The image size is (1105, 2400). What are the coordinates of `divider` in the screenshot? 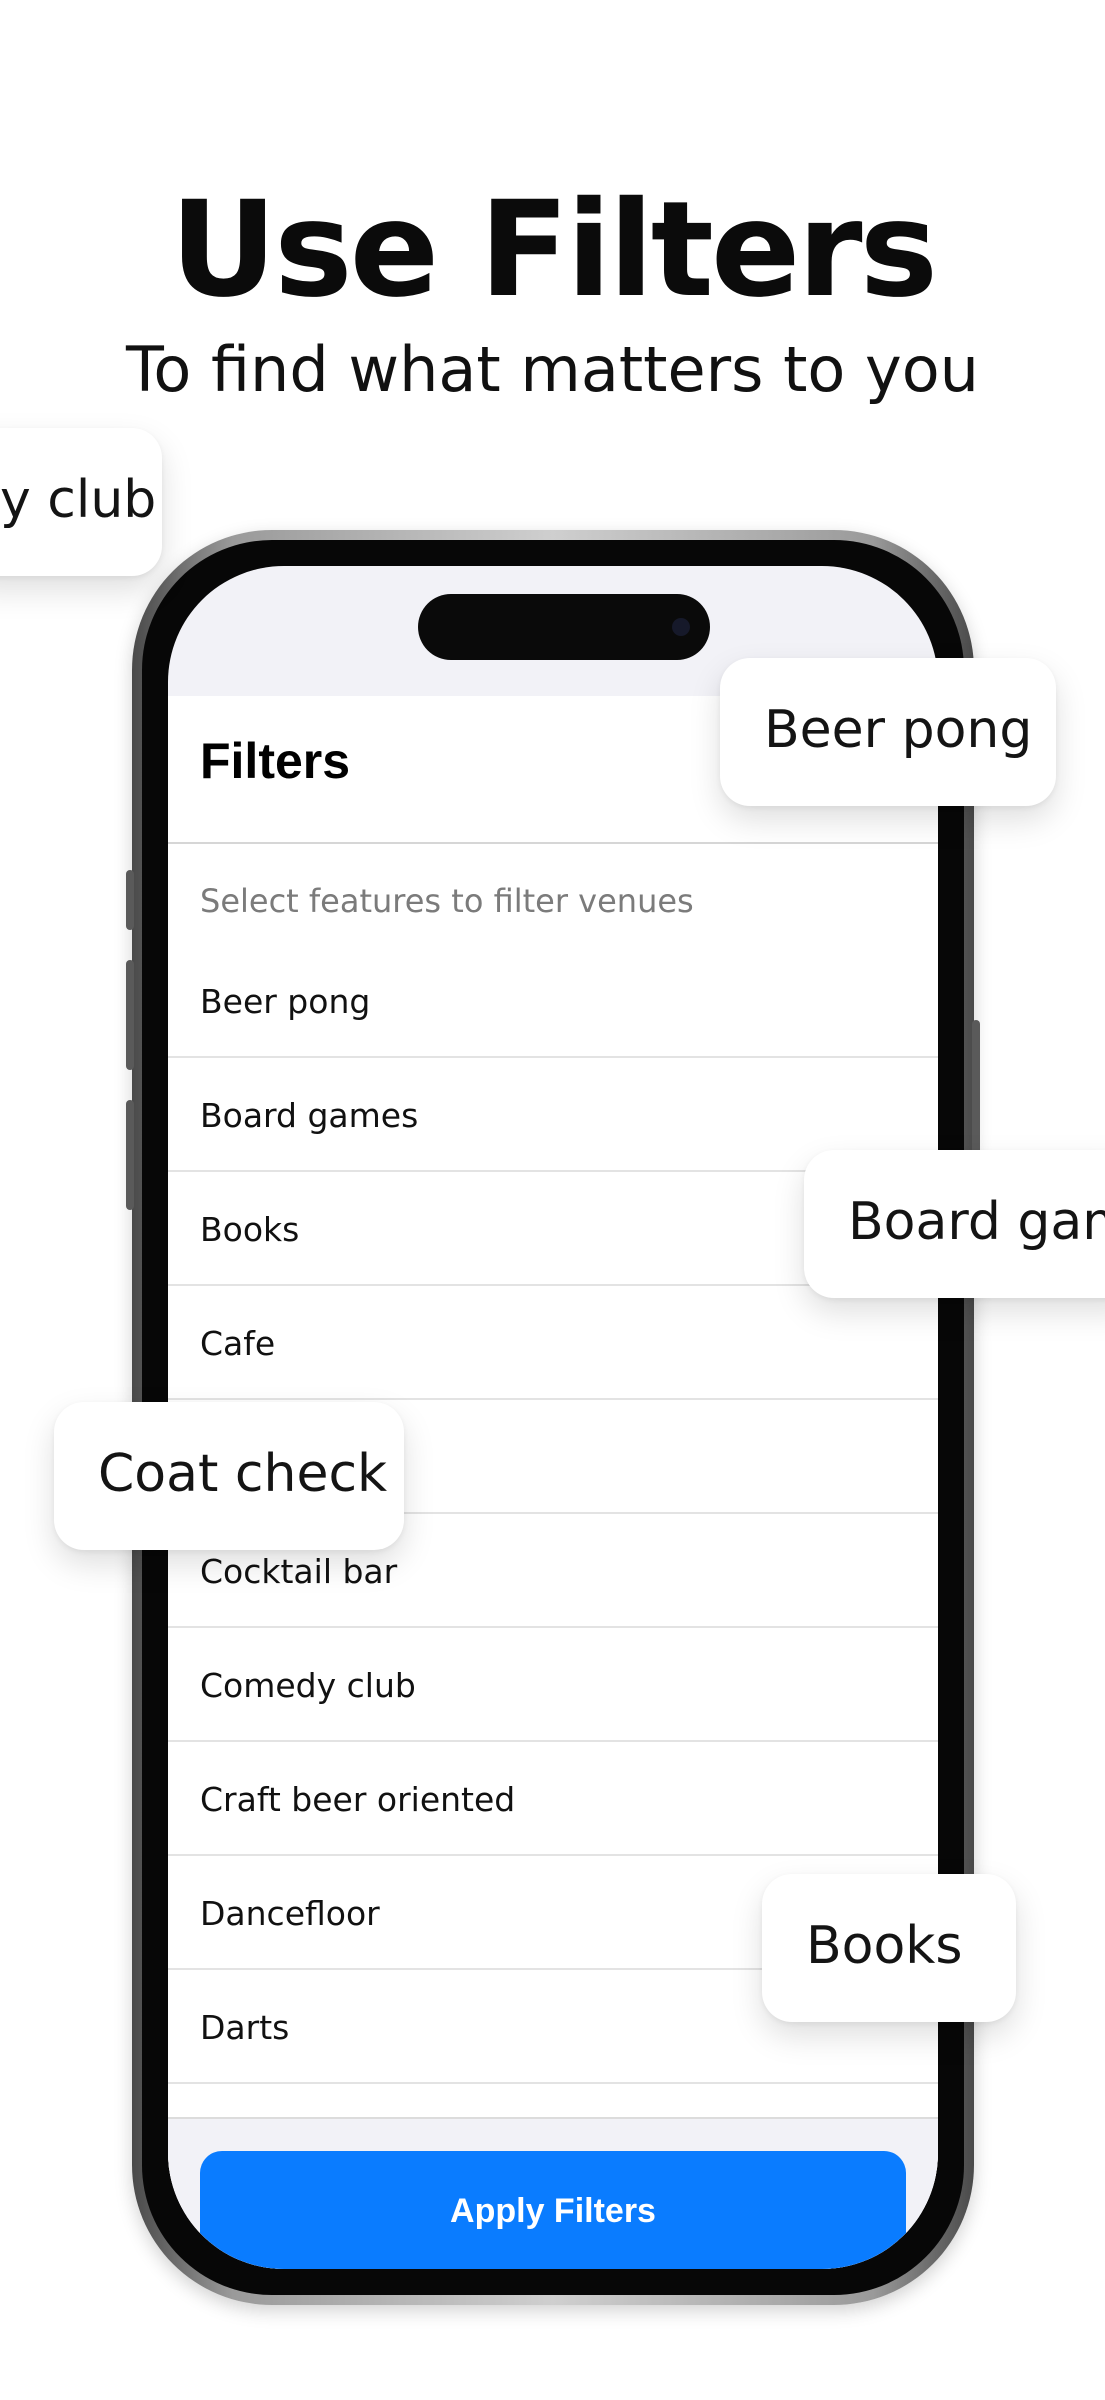 It's located at (553, 843).